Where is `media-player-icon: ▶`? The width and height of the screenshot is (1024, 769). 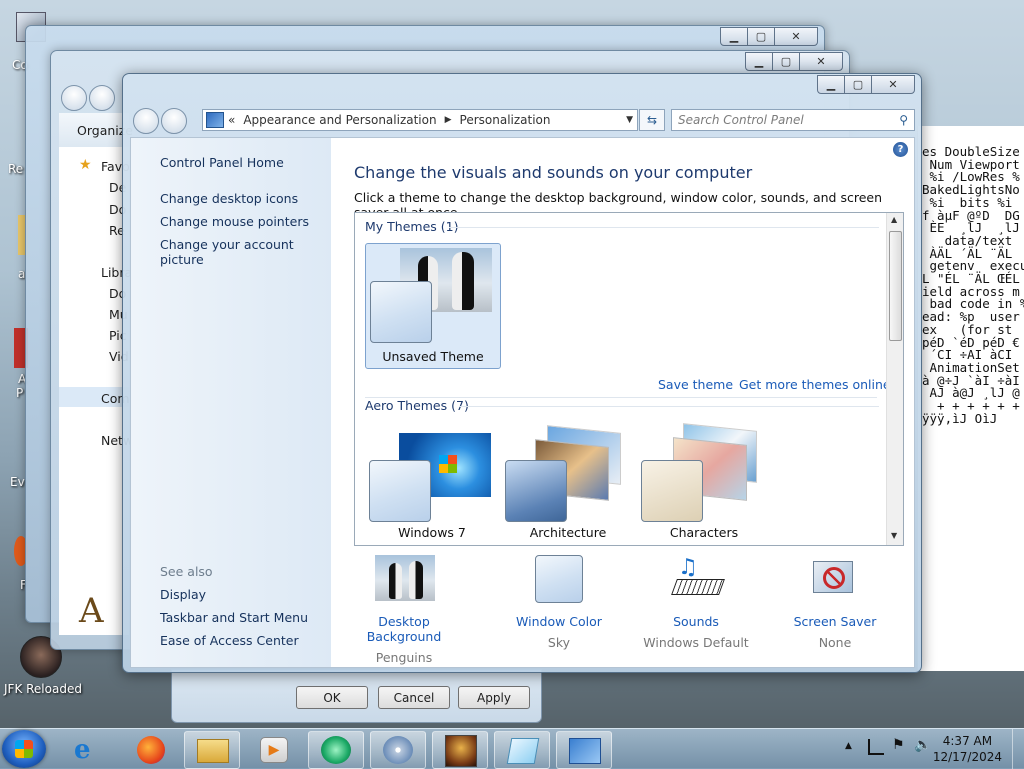 media-player-icon: ▶ is located at coordinates (274, 750).